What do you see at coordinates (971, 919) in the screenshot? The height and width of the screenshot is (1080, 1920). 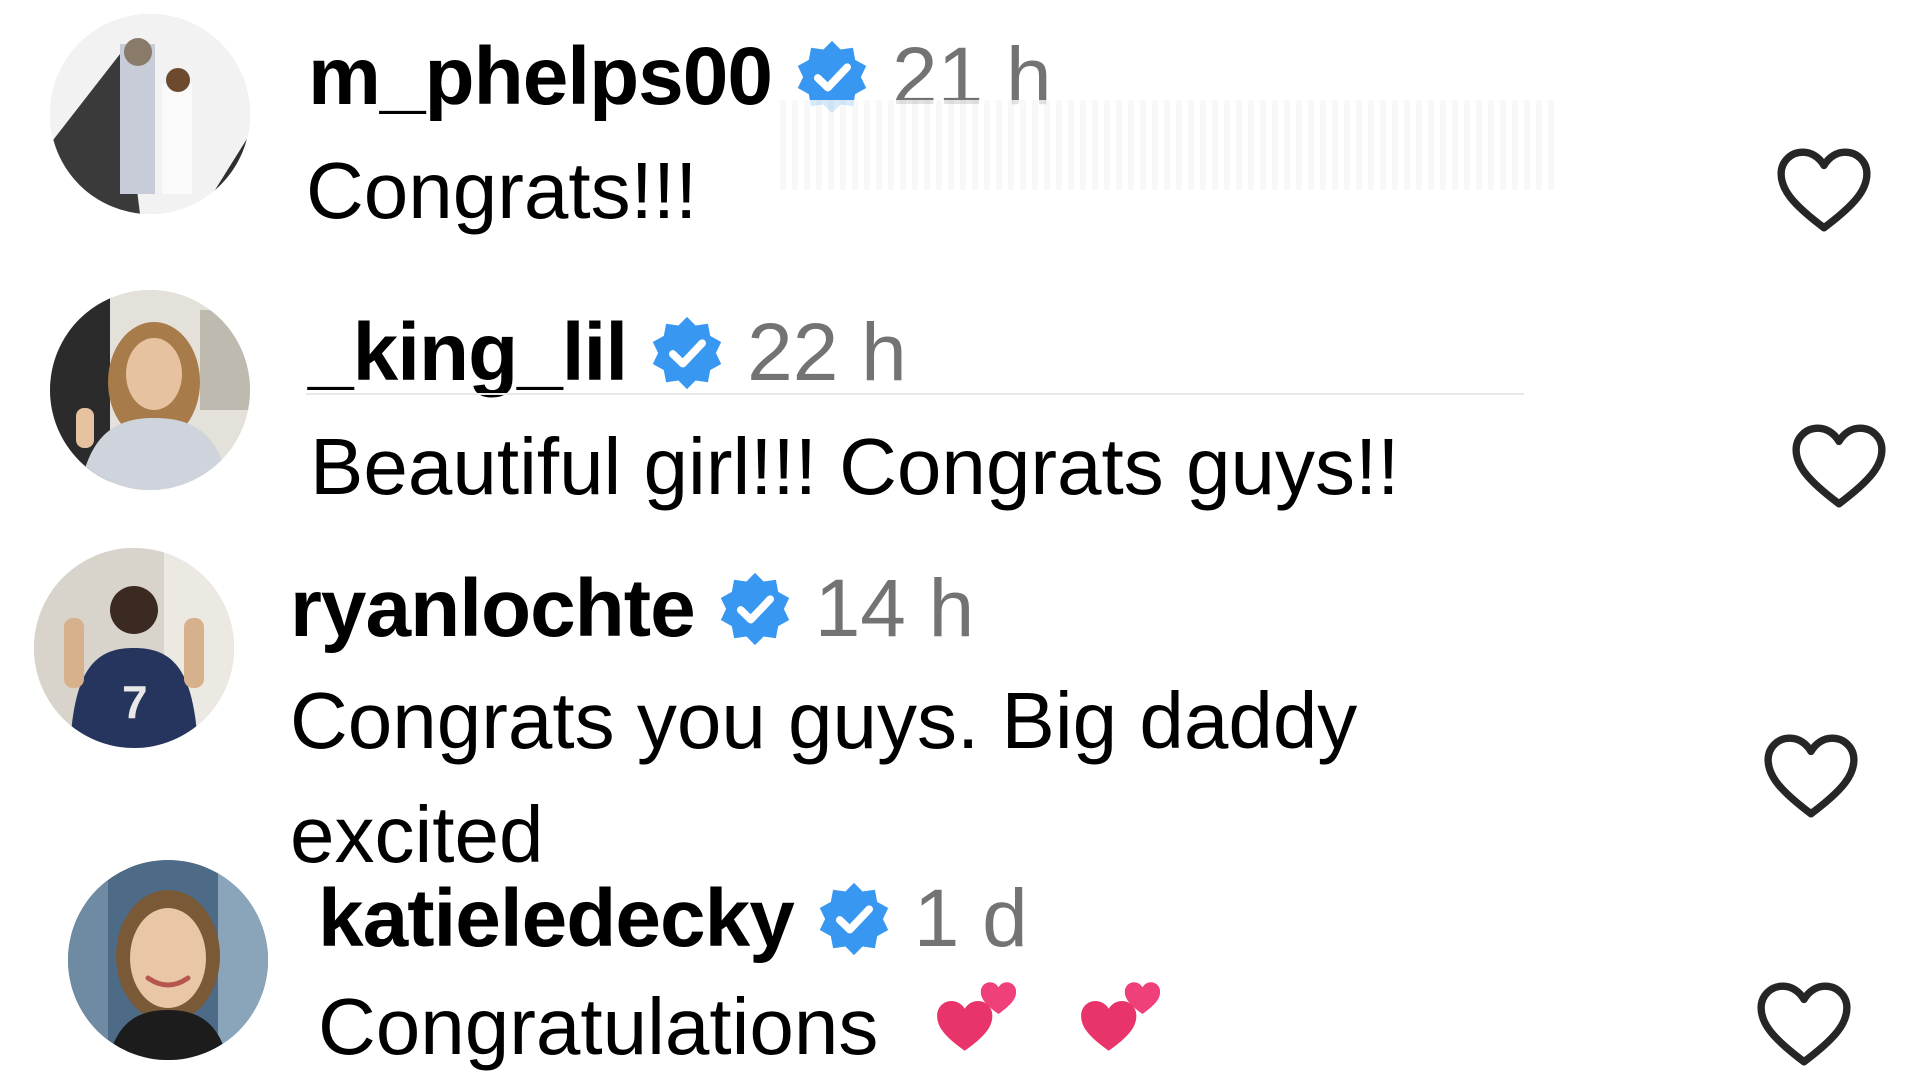 I see `comment-timestamp: 1 d` at bounding box center [971, 919].